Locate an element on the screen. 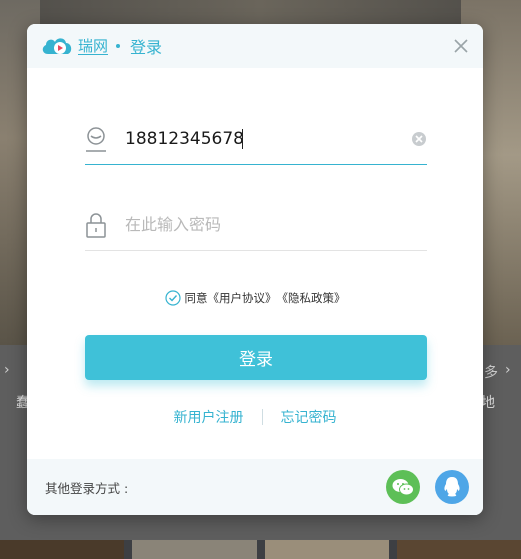 The image size is (521, 559). header-separator-dot is located at coordinates (118, 46).